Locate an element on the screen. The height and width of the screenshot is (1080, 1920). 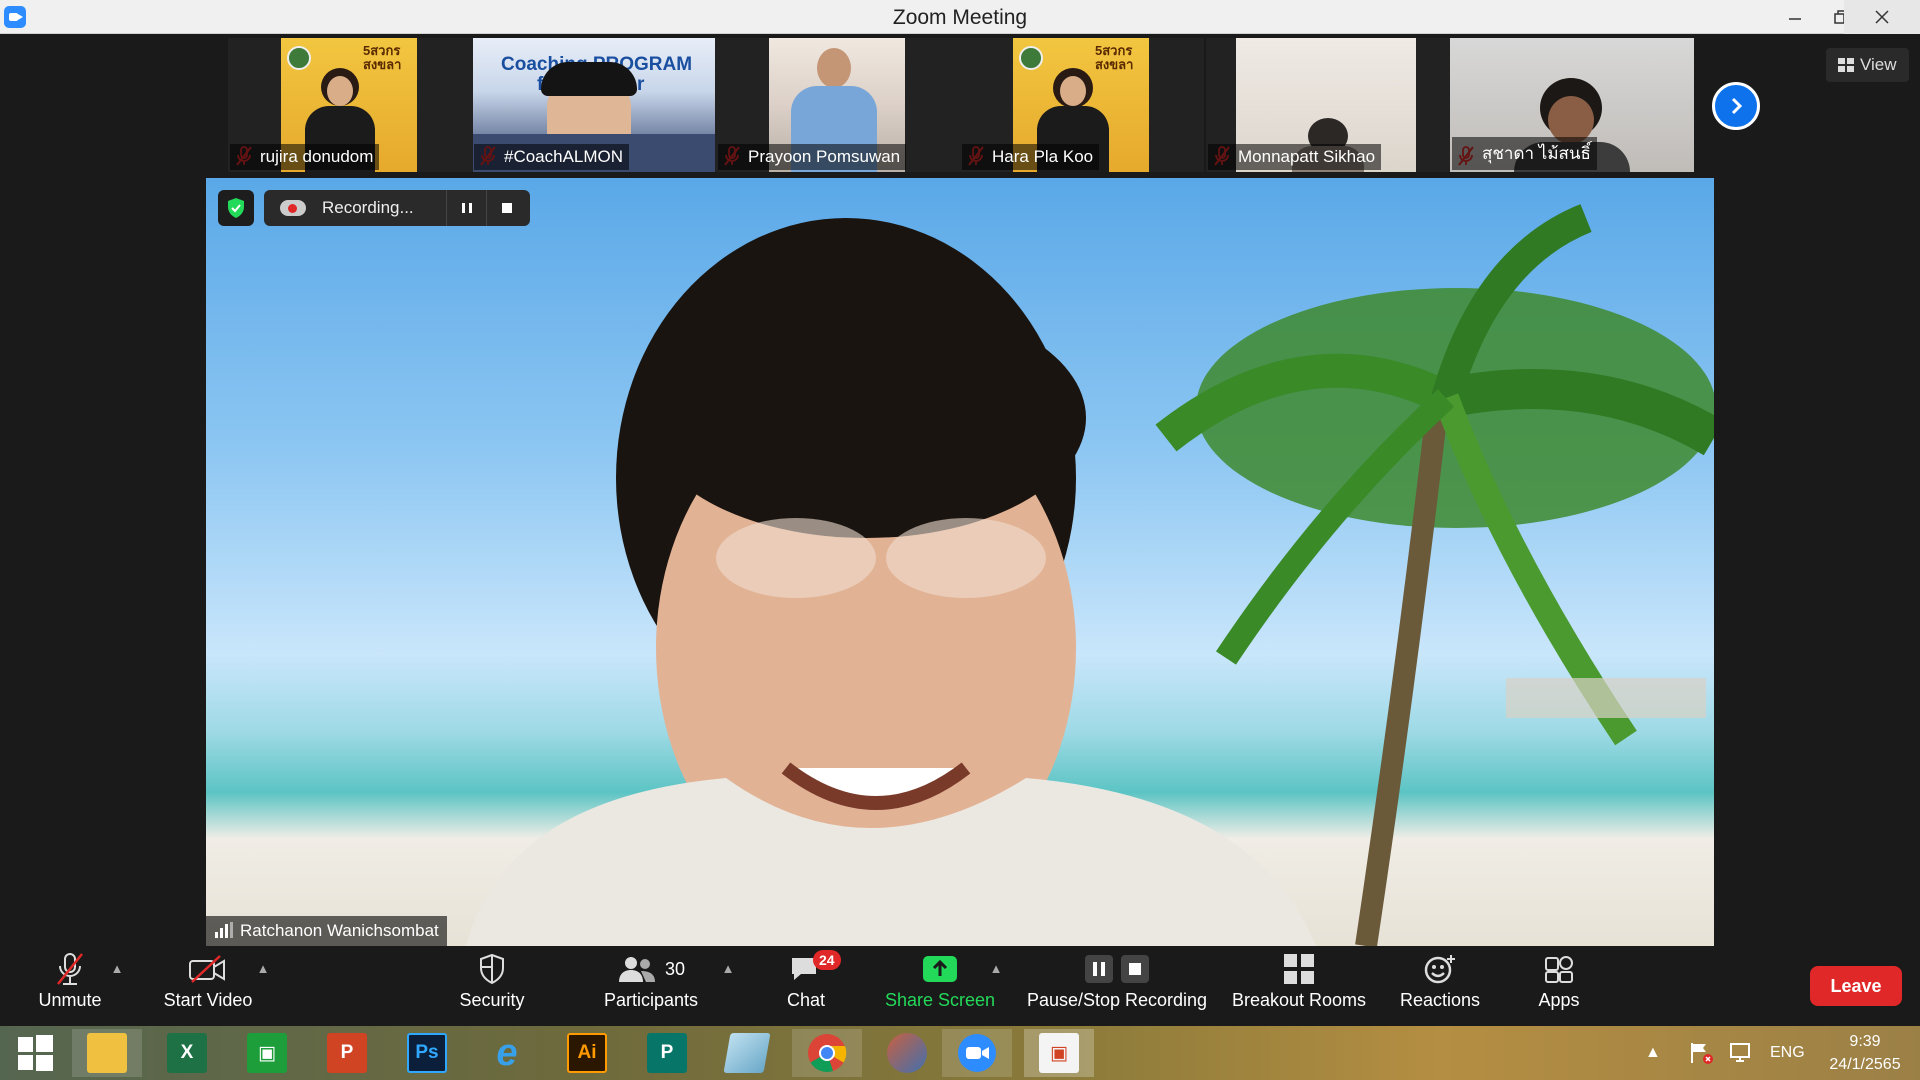
pause-recording-button is located at coordinates (466, 208).